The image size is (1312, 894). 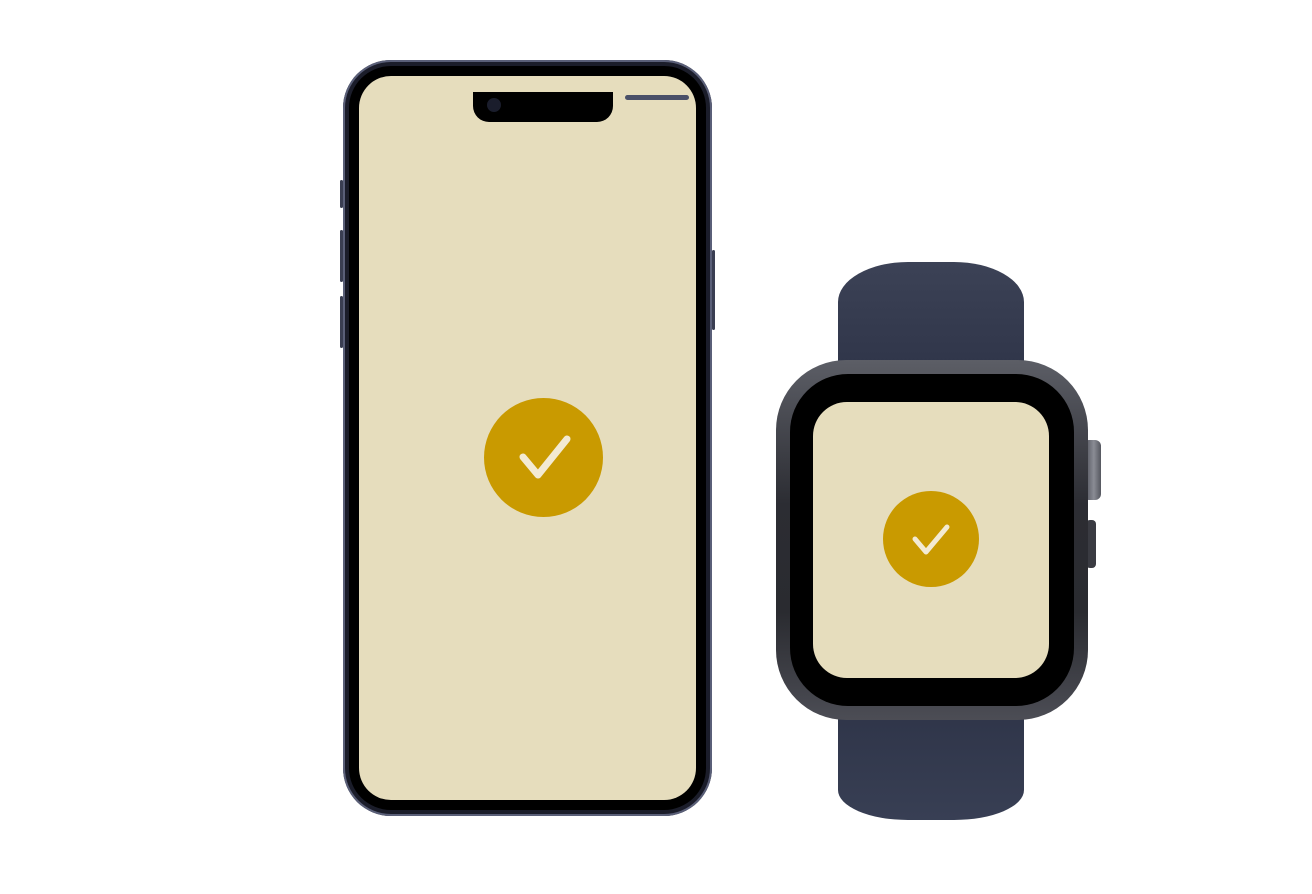 What do you see at coordinates (657, 97) in the screenshot?
I see `earpiece-speaker` at bounding box center [657, 97].